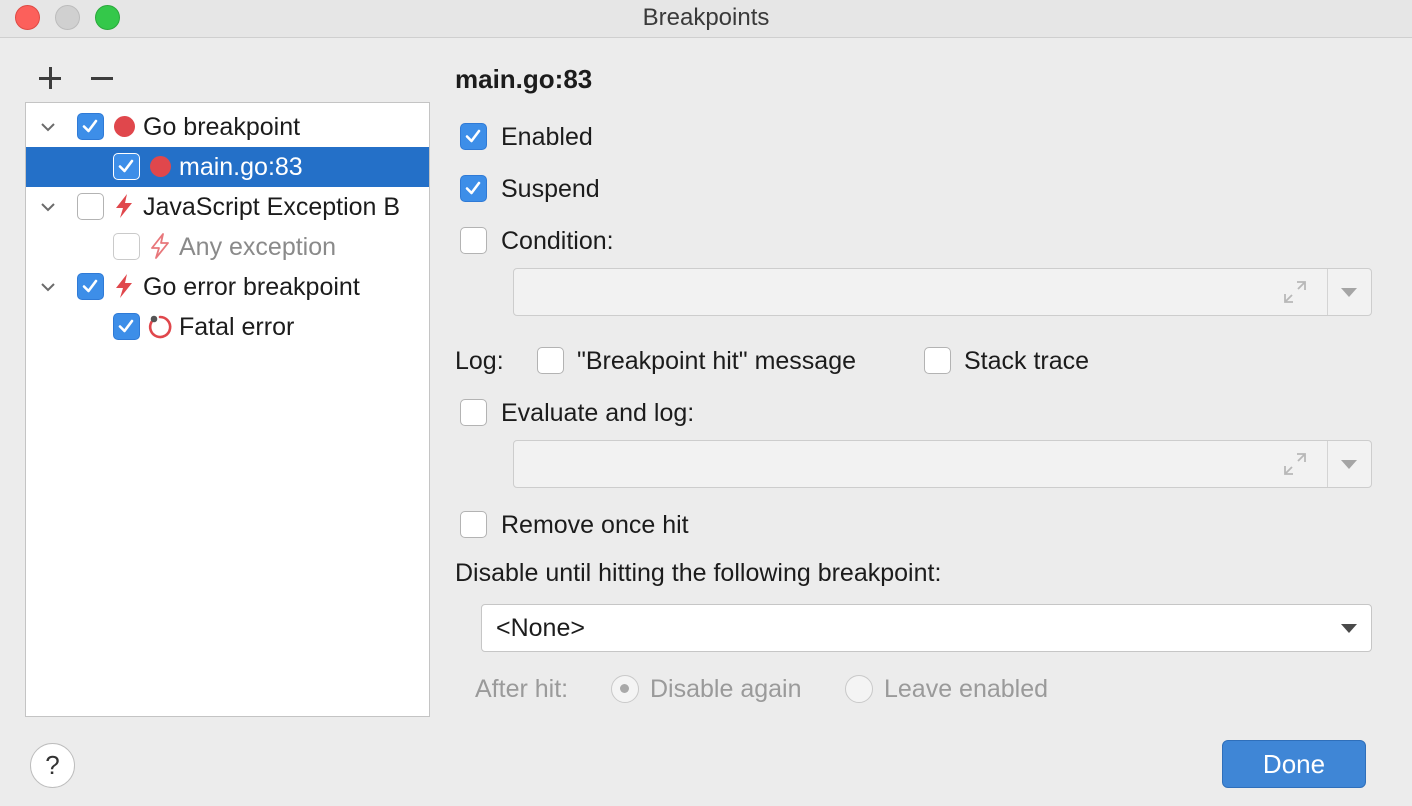 This screenshot has width=1412, height=806. I want to click on suspend-label: Suspend, so click(550, 189).